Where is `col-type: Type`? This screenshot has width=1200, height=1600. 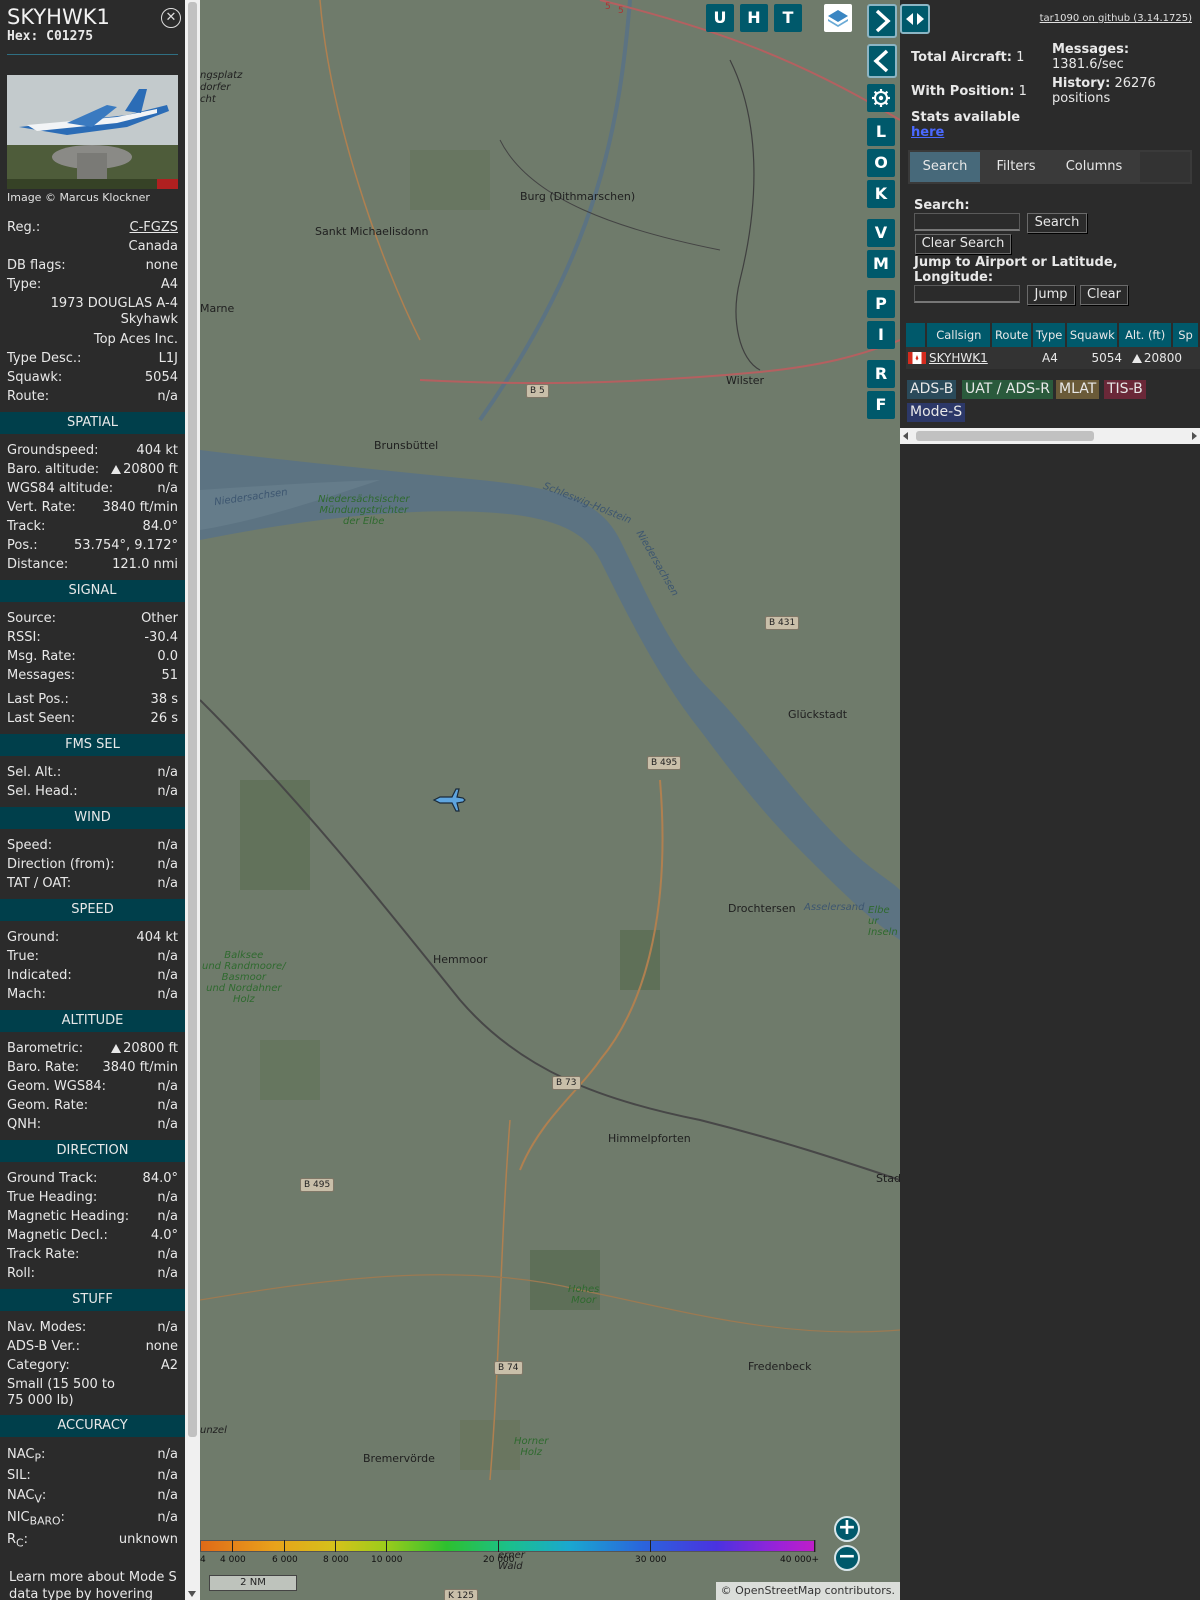 col-type: Type is located at coordinates (1049, 335).